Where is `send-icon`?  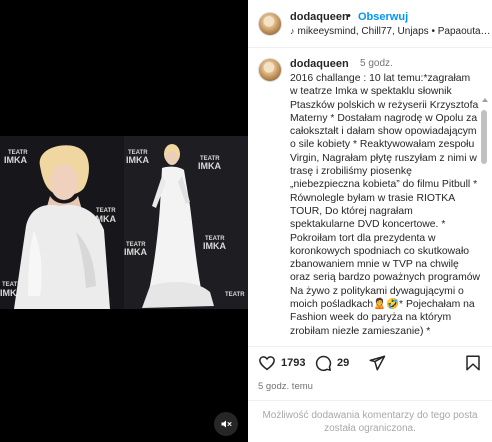
send-icon is located at coordinates (377, 363).